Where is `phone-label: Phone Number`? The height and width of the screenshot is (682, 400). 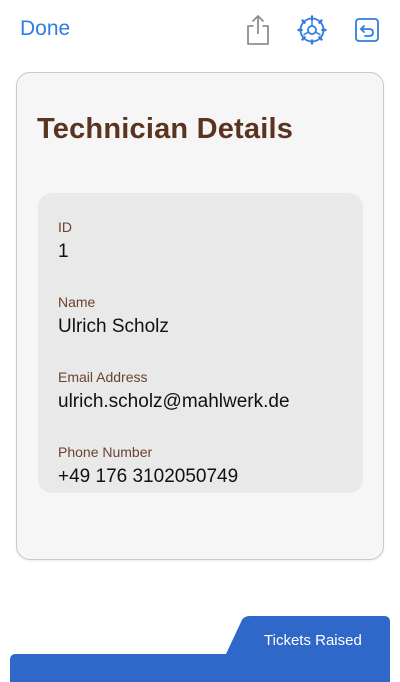
phone-label: Phone Number is located at coordinates (105, 452).